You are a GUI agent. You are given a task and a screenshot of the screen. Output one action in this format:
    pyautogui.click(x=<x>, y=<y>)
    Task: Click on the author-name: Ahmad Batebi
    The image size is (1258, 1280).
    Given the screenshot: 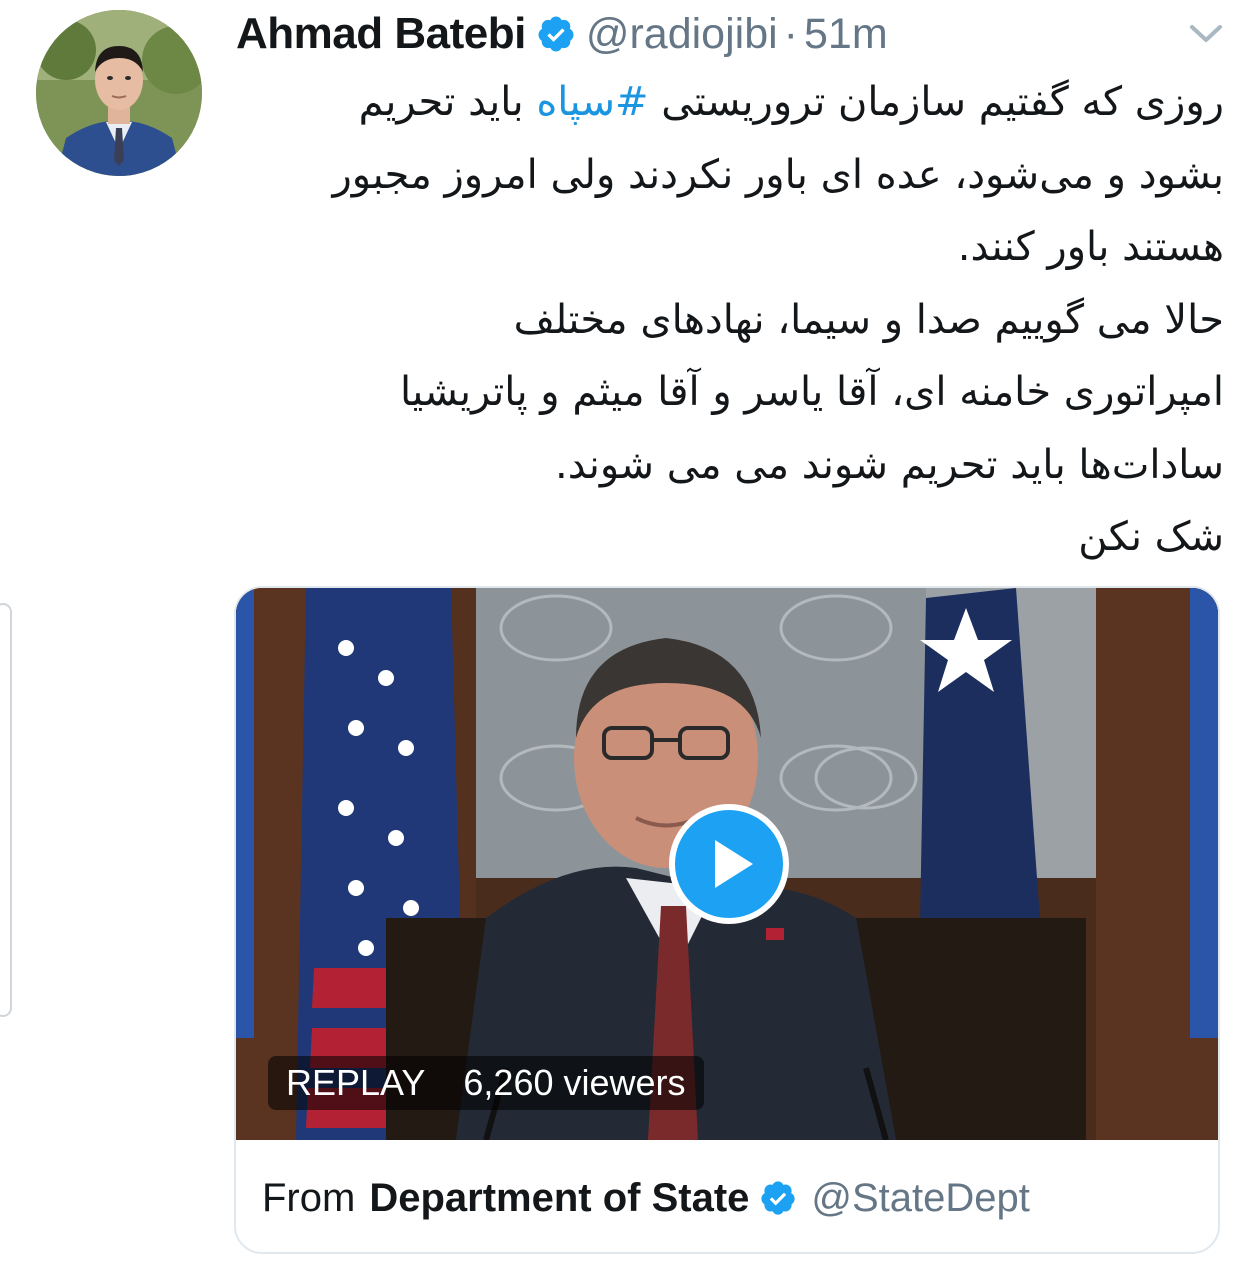 What is the action you would take?
    pyautogui.click(x=381, y=34)
    